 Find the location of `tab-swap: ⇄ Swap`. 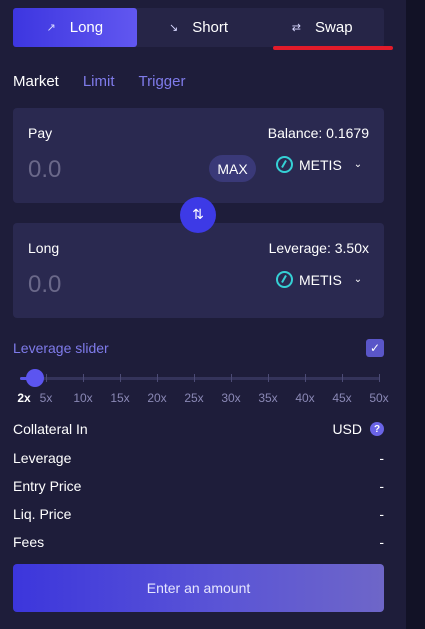

tab-swap: ⇄ Swap is located at coordinates (322, 27).